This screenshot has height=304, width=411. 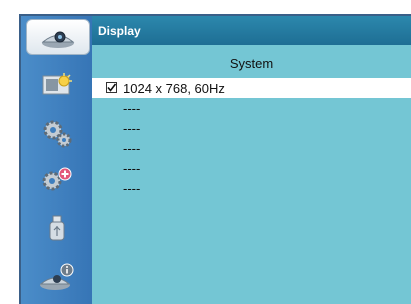 What do you see at coordinates (119, 31) in the screenshot?
I see `page-title: Display` at bounding box center [119, 31].